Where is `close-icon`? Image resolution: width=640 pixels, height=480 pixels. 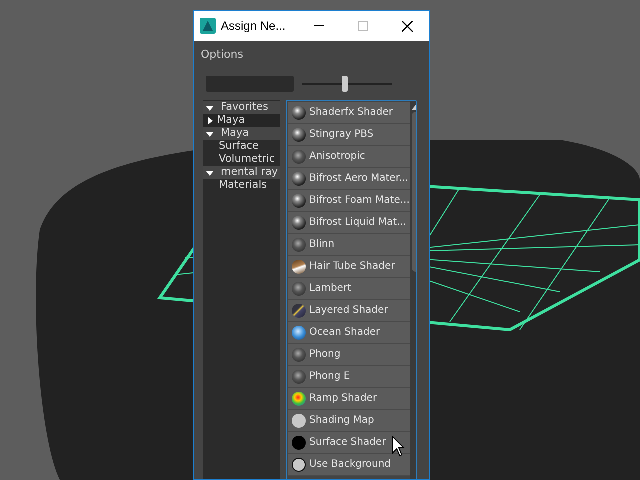
close-icon is located at coordinates (407, 26).